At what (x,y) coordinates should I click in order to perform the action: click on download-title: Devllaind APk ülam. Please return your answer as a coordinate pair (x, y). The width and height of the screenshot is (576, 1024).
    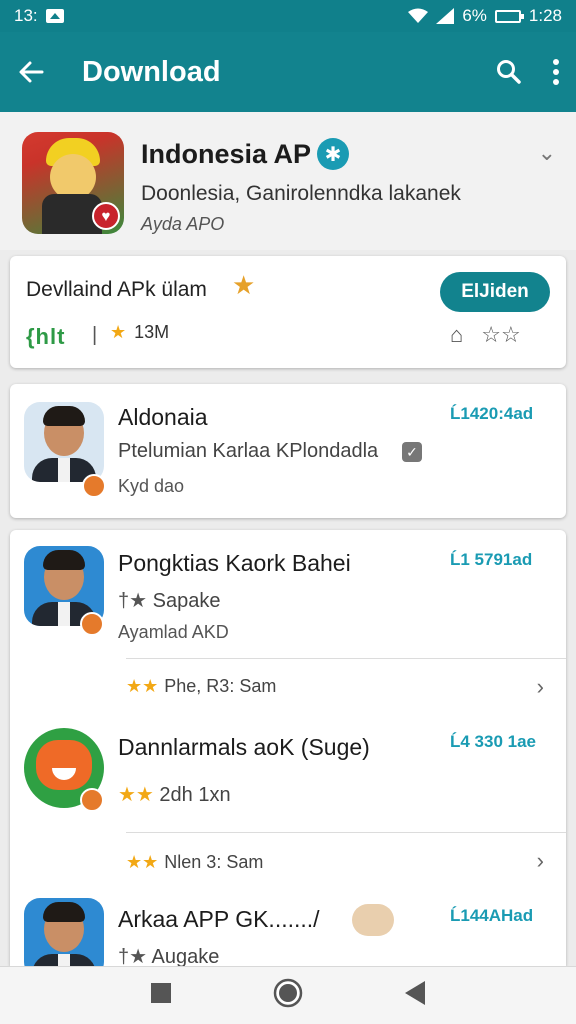
    Looking at the image, I should click on (116, 289).